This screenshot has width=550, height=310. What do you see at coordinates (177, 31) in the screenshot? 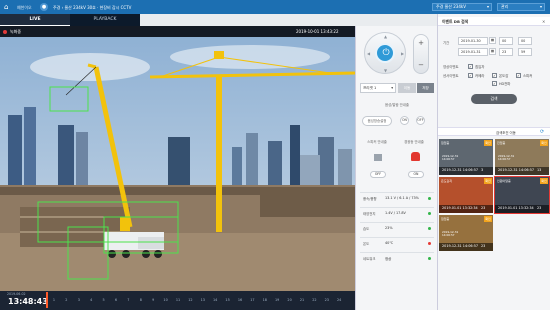
I see `video-header: 녹화중 2019-10-01 13:43:22` at bounding box center [177, 31].